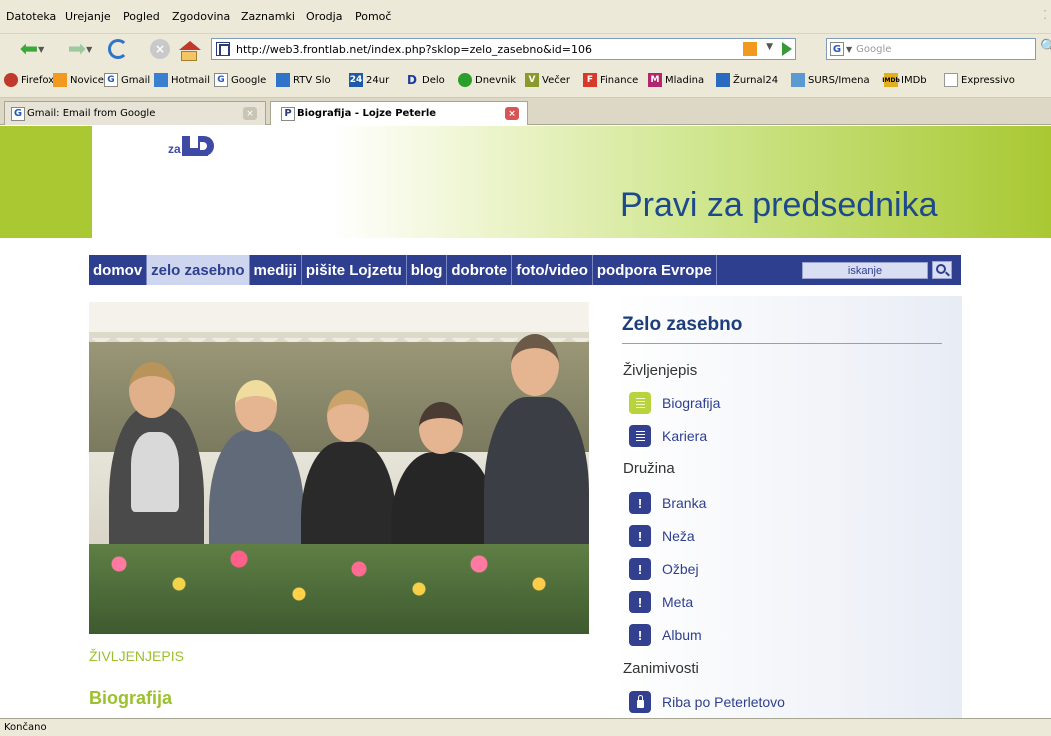 This screenshot has width=1051, height=736. What do you see at coordinates (787, 49) in the screenshot?
I see `go-button-icon` at bounding box center [787, 49].